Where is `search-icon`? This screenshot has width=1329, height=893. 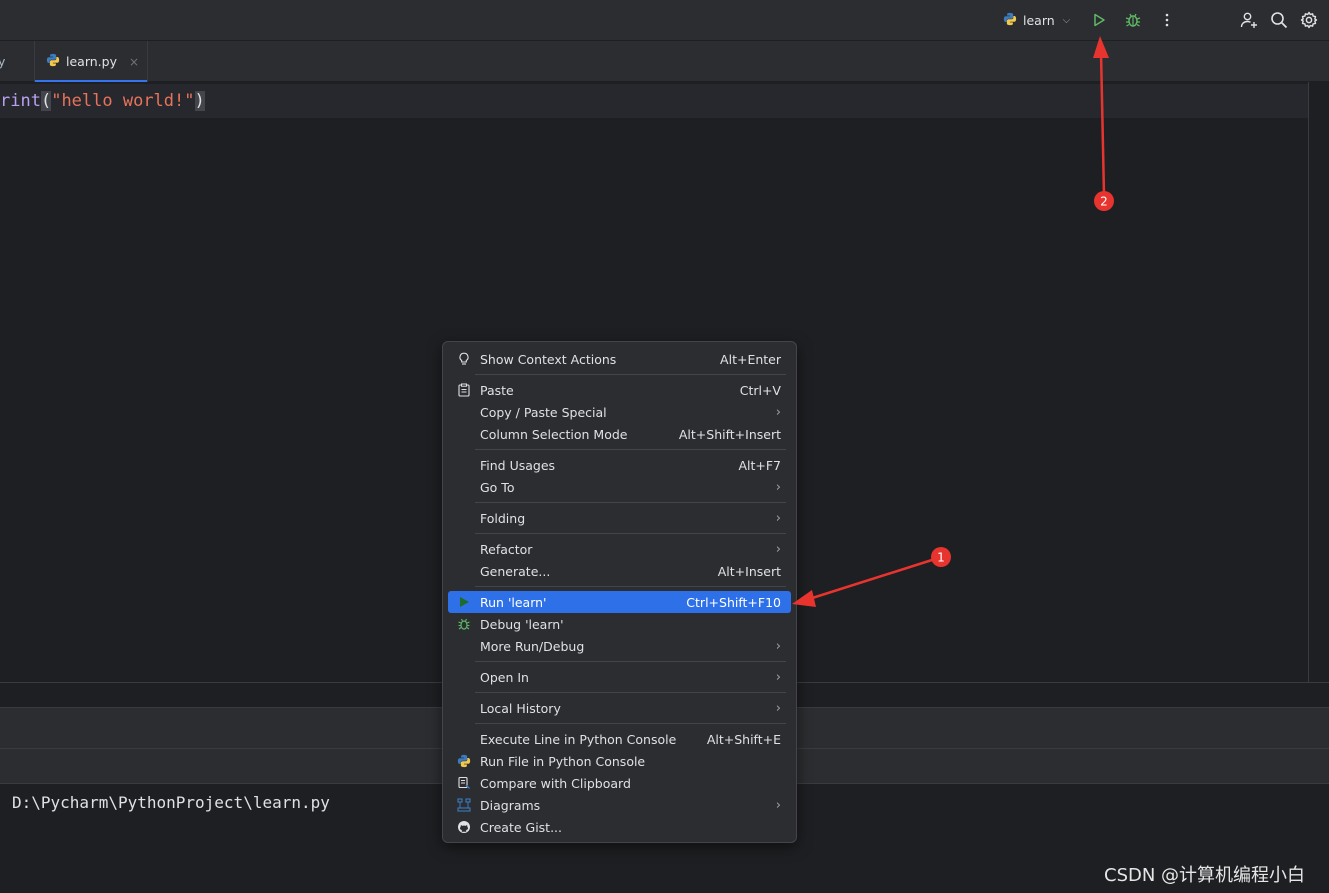
search-icon is located at coordinates (1279, 20).